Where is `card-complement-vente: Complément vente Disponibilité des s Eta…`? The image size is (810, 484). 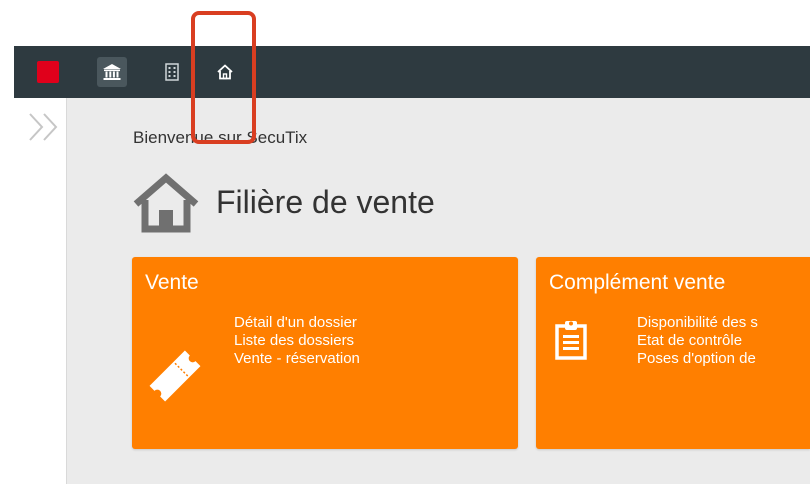 card-complement-vente: Complément vente Disponibilité des s Eta… is located at coordinates (673, 353).